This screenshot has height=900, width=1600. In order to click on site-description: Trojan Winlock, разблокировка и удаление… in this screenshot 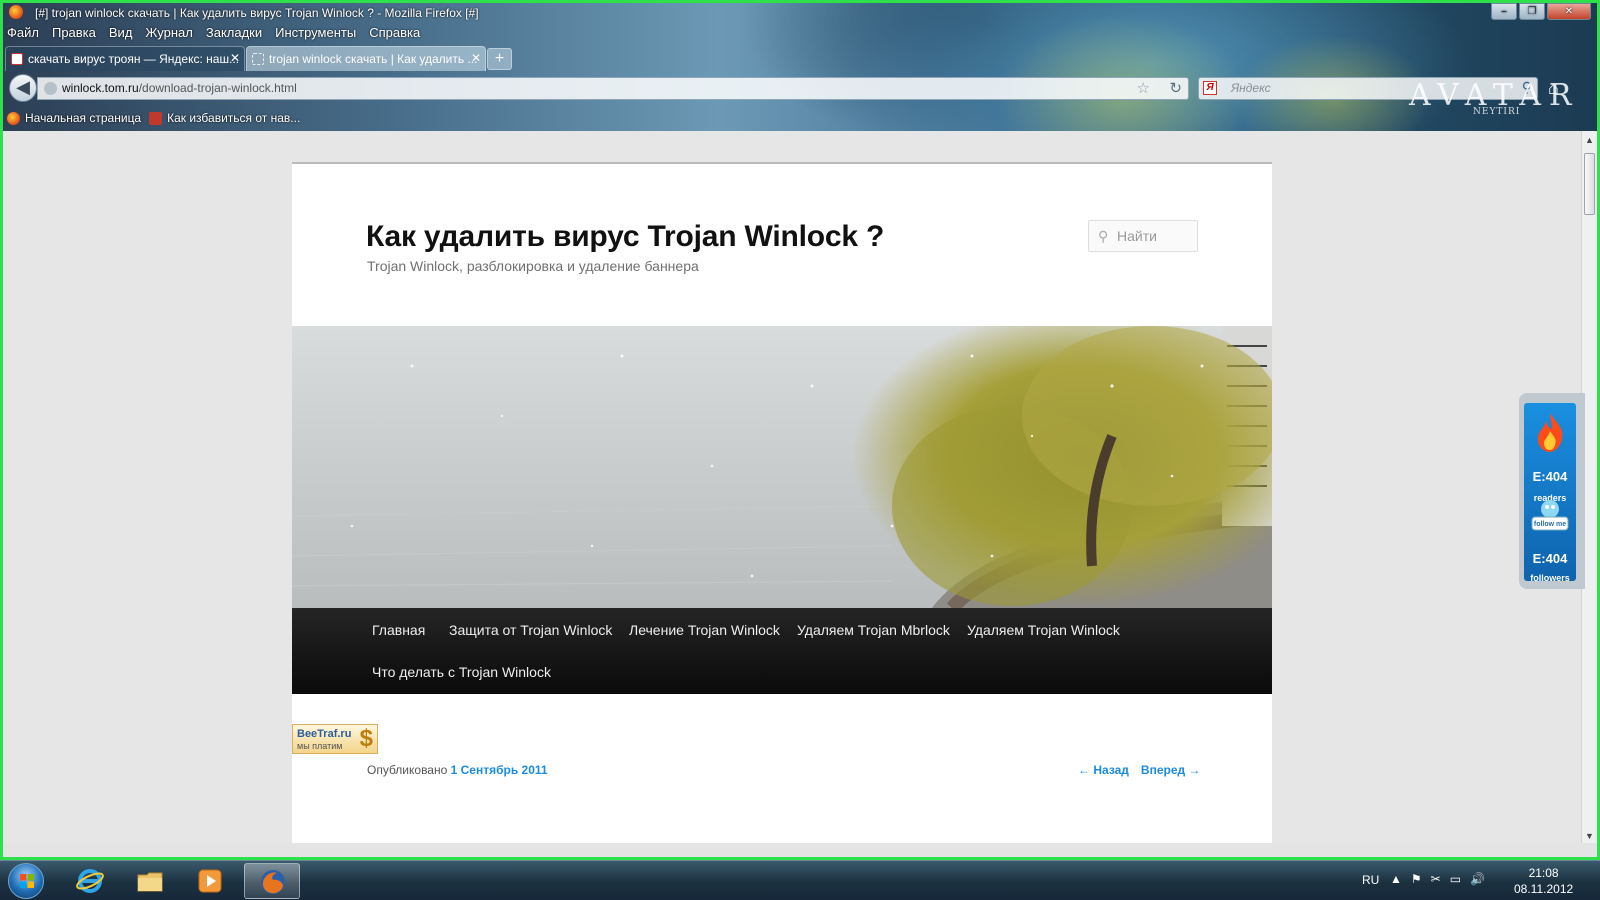, I will do `click(533, 266)`.